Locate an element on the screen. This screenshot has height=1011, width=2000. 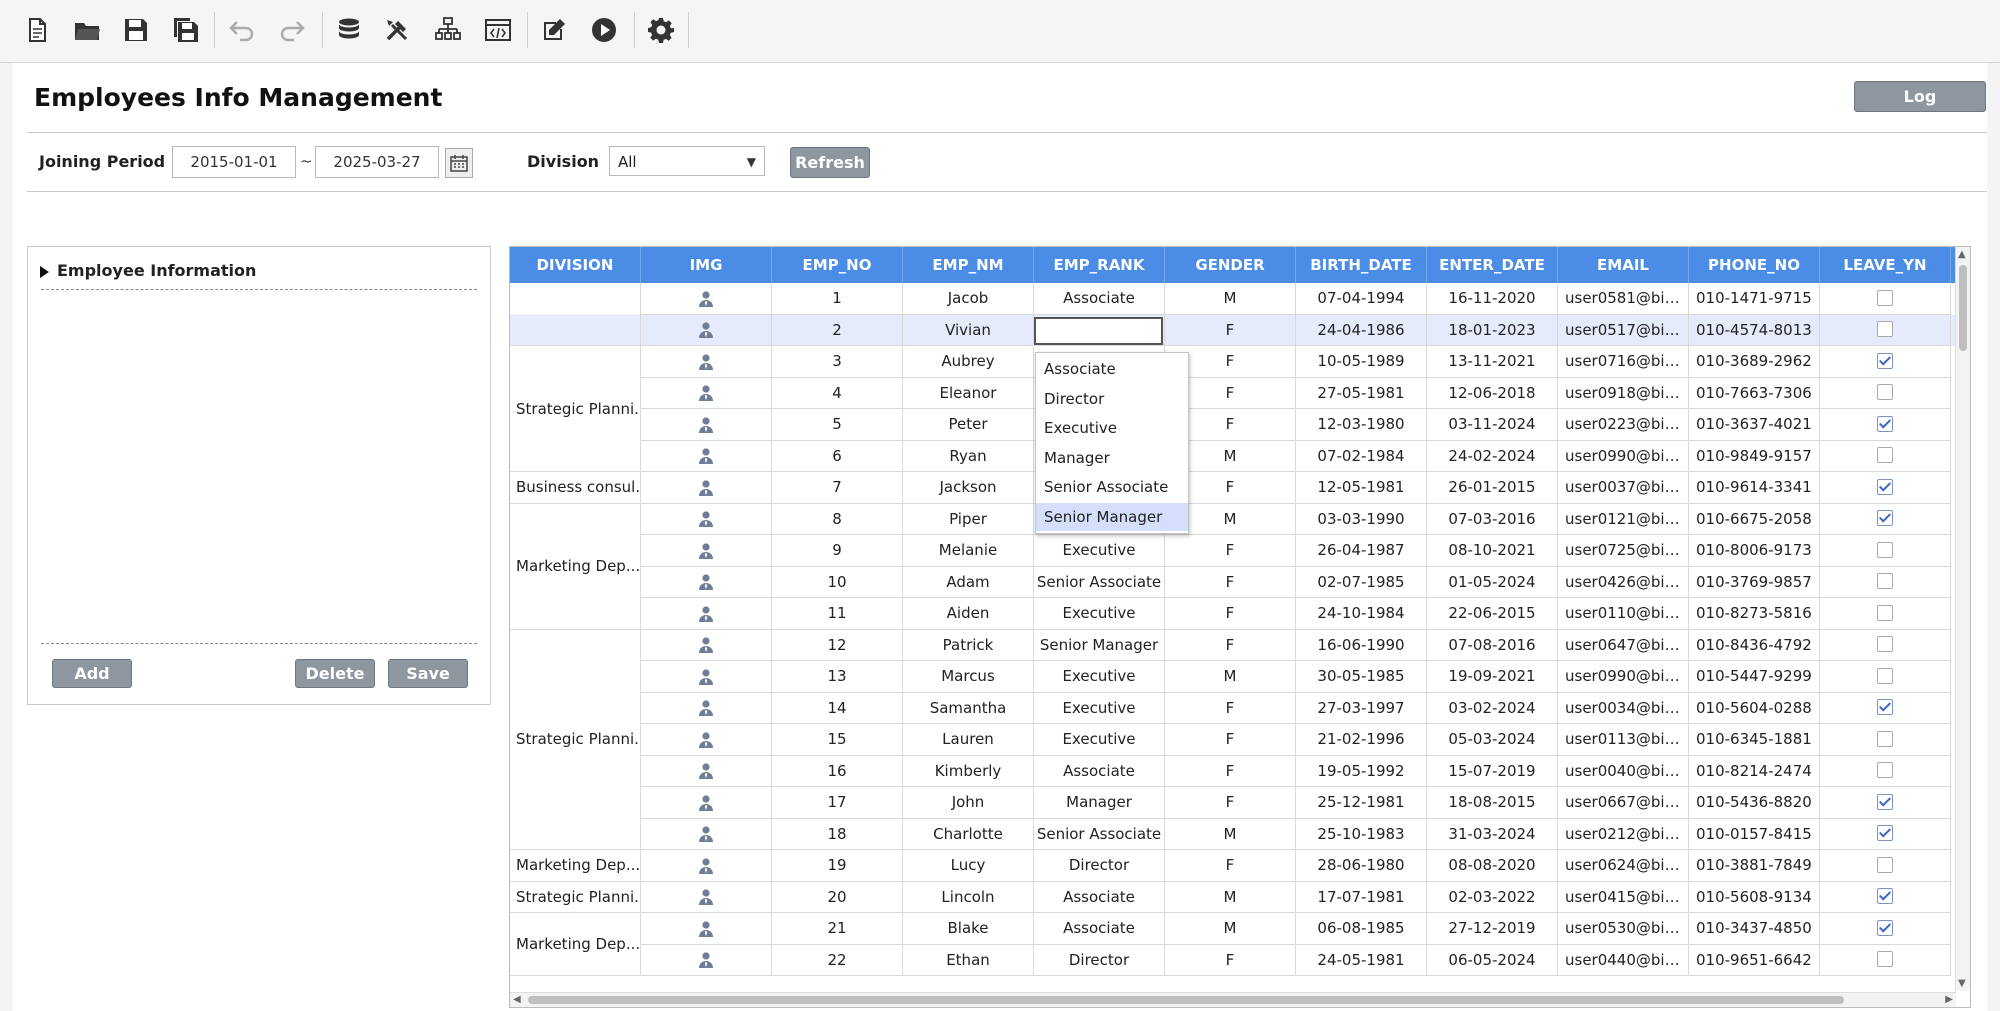
emp-no-cell: 9 is located at coordinates (837, 551).